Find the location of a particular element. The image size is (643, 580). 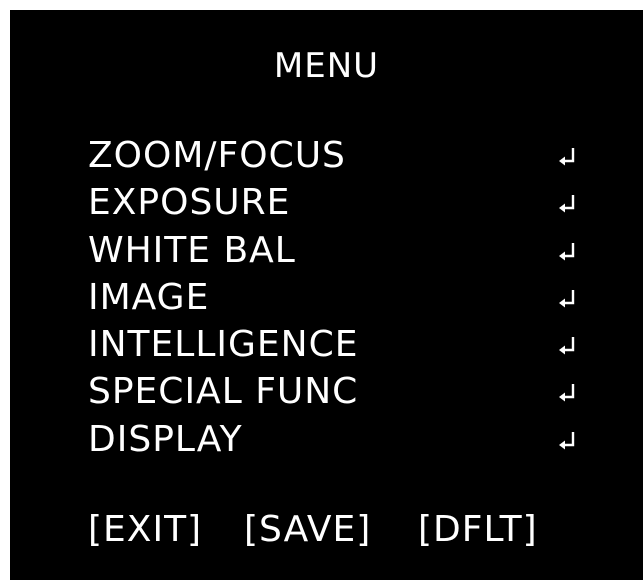

menu-item-label: EXPOSURE is located at coordinates (189, 203).